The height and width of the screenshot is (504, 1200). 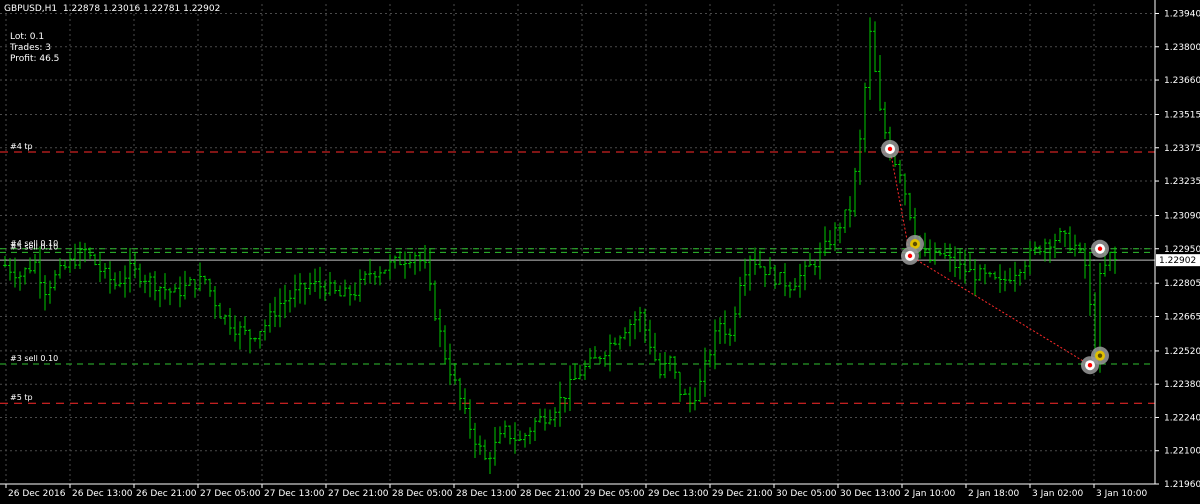 What do you see at coordinates (806, 494) in the screenshot?
I see `time-tick-label: 30 Dec 05:00` at bounding box center [806, 494].